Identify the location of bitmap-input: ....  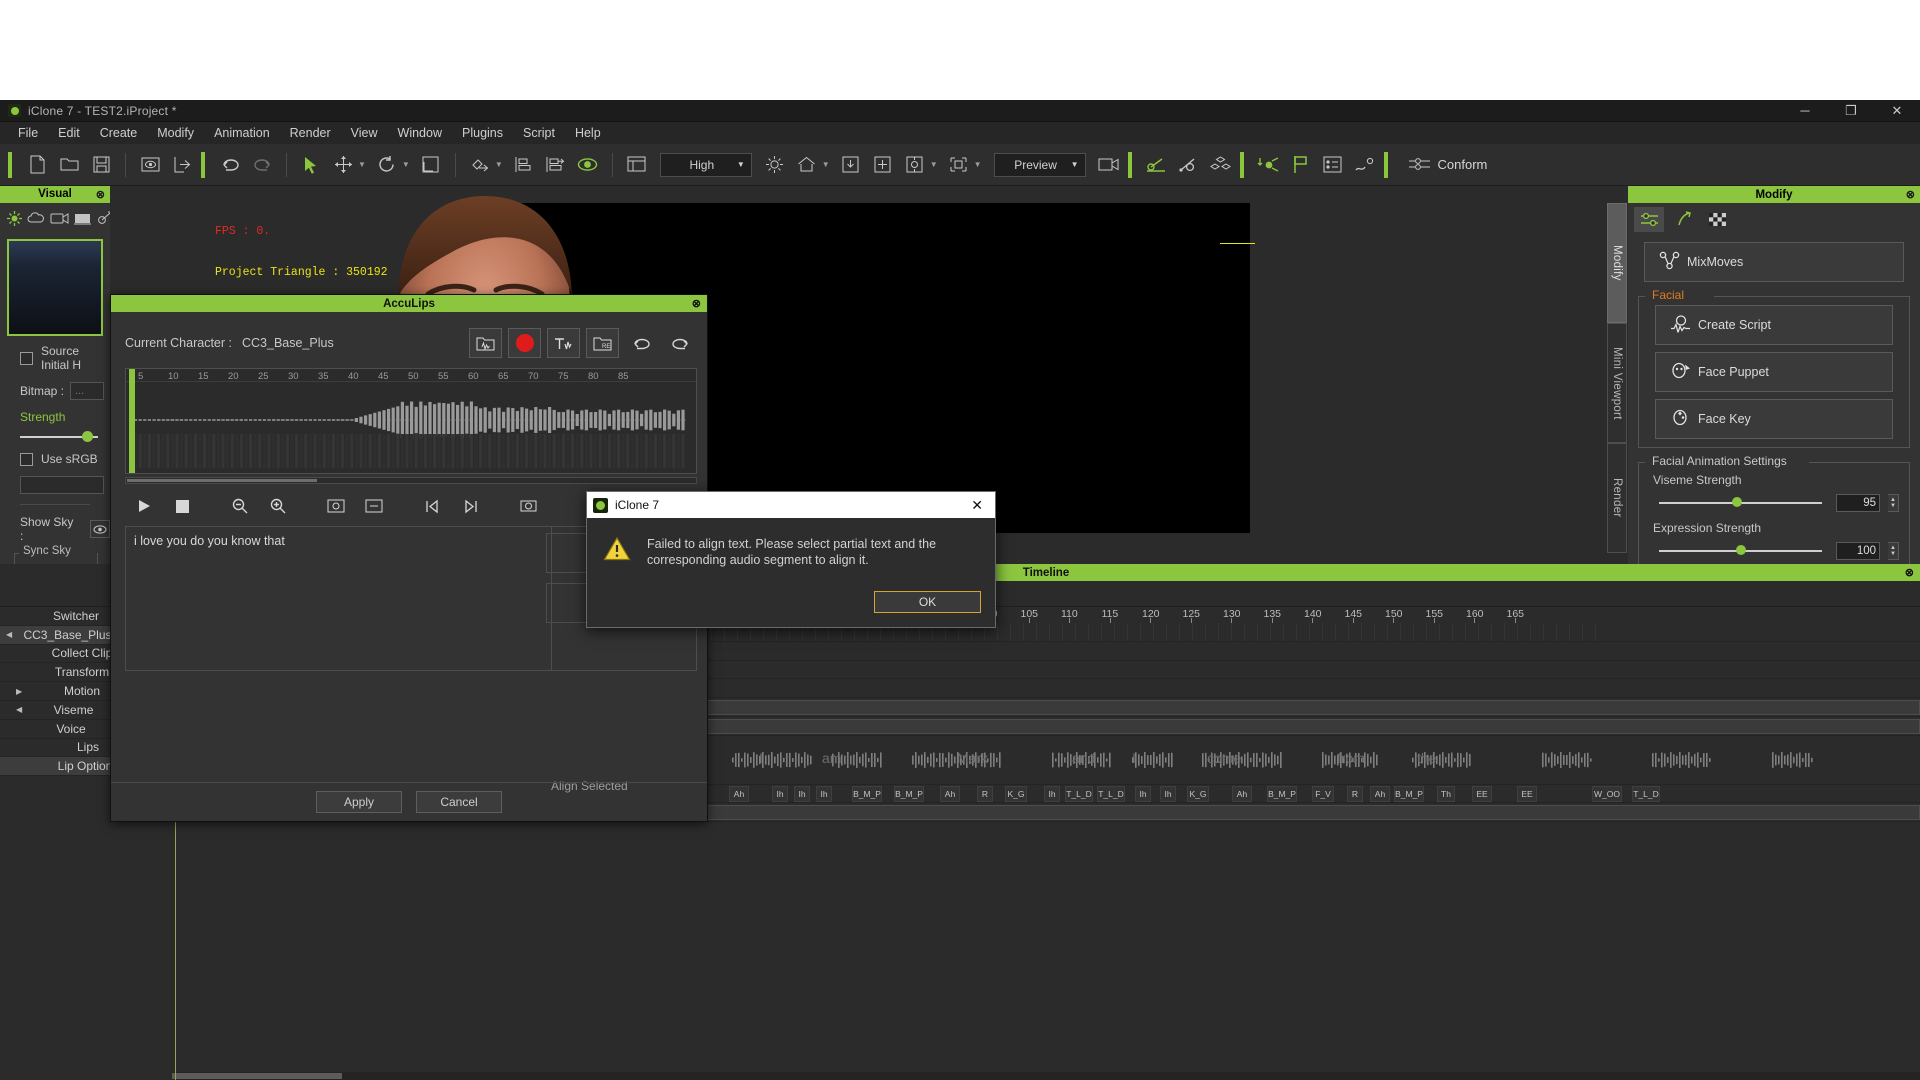
(87, 391).